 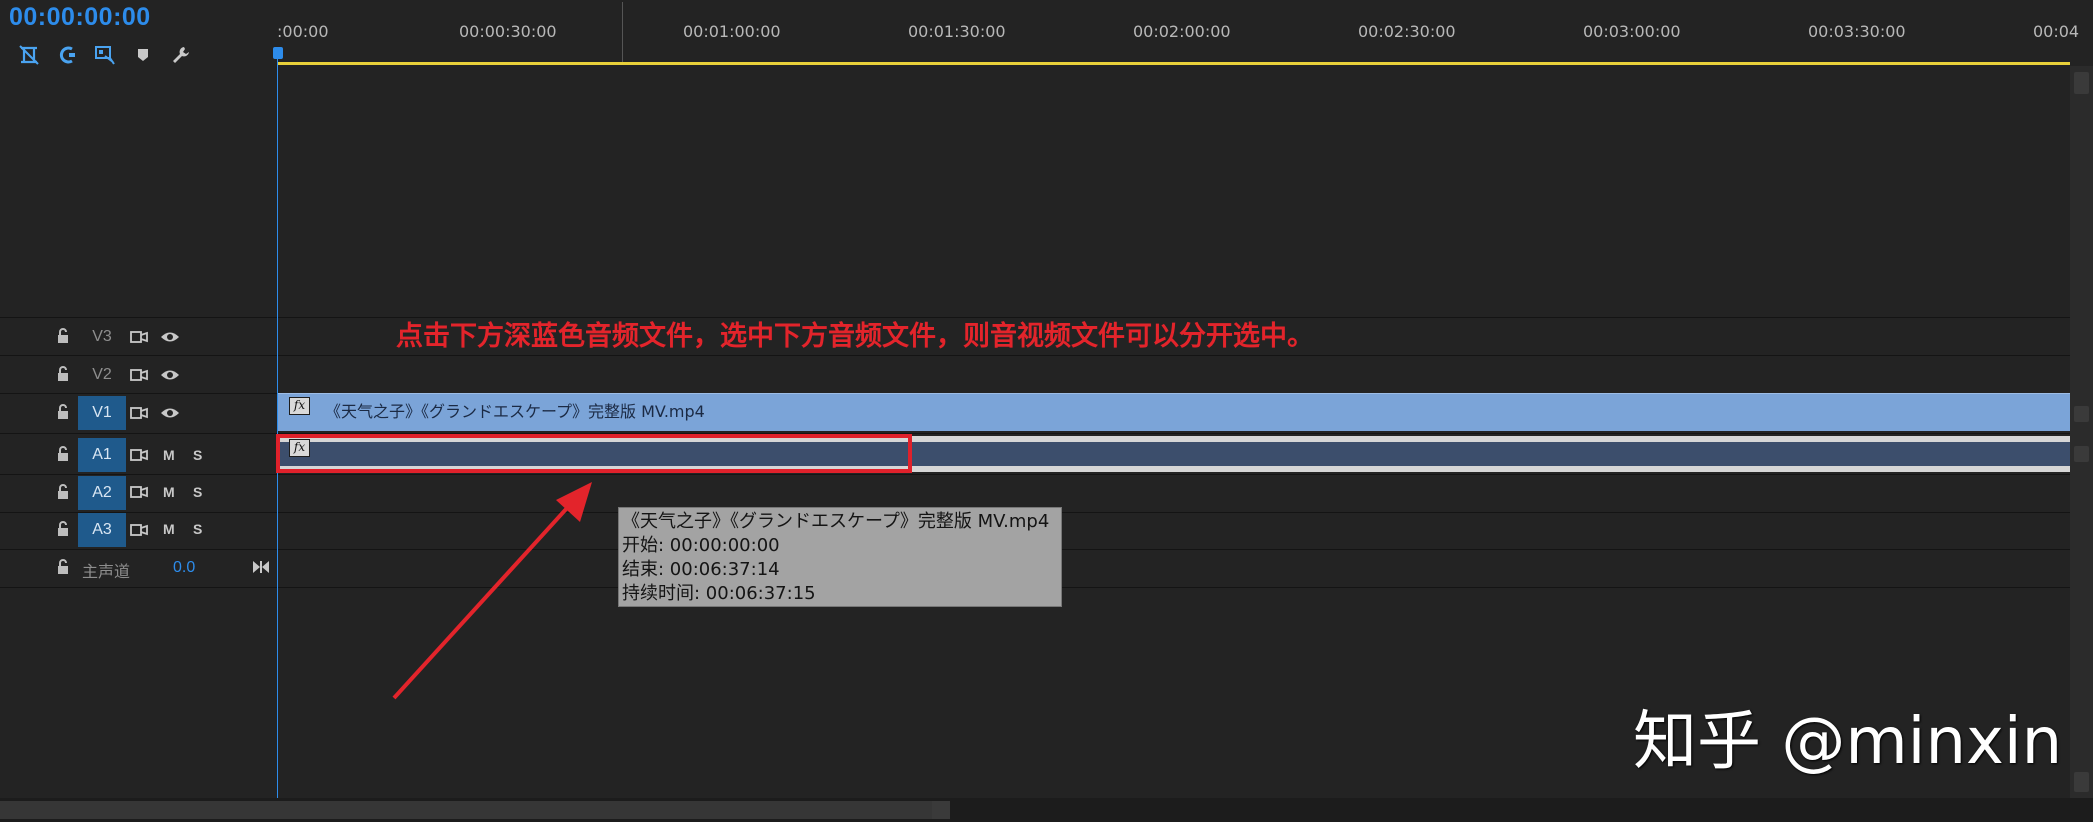 What do you see at coordinates (181, 55) in the screenshot?
I see `wrench-icon` at bounding box center [181, 55].